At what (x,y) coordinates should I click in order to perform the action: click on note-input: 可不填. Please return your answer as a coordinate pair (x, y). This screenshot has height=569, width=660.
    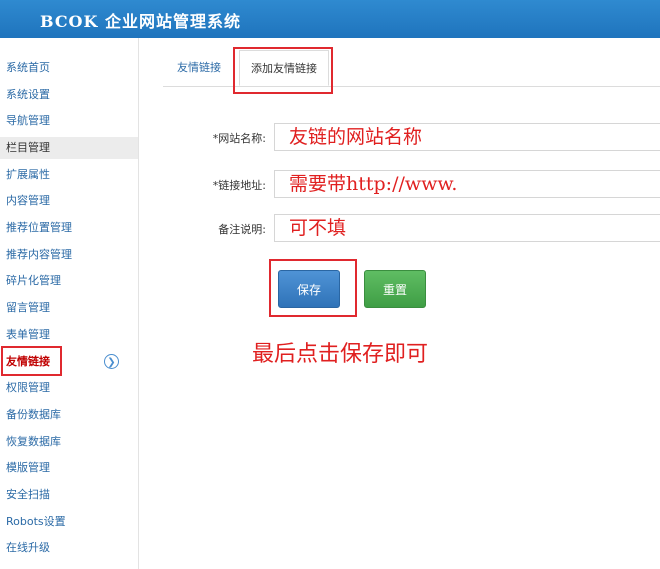
    Looking at the image, I should click on (467, 228).